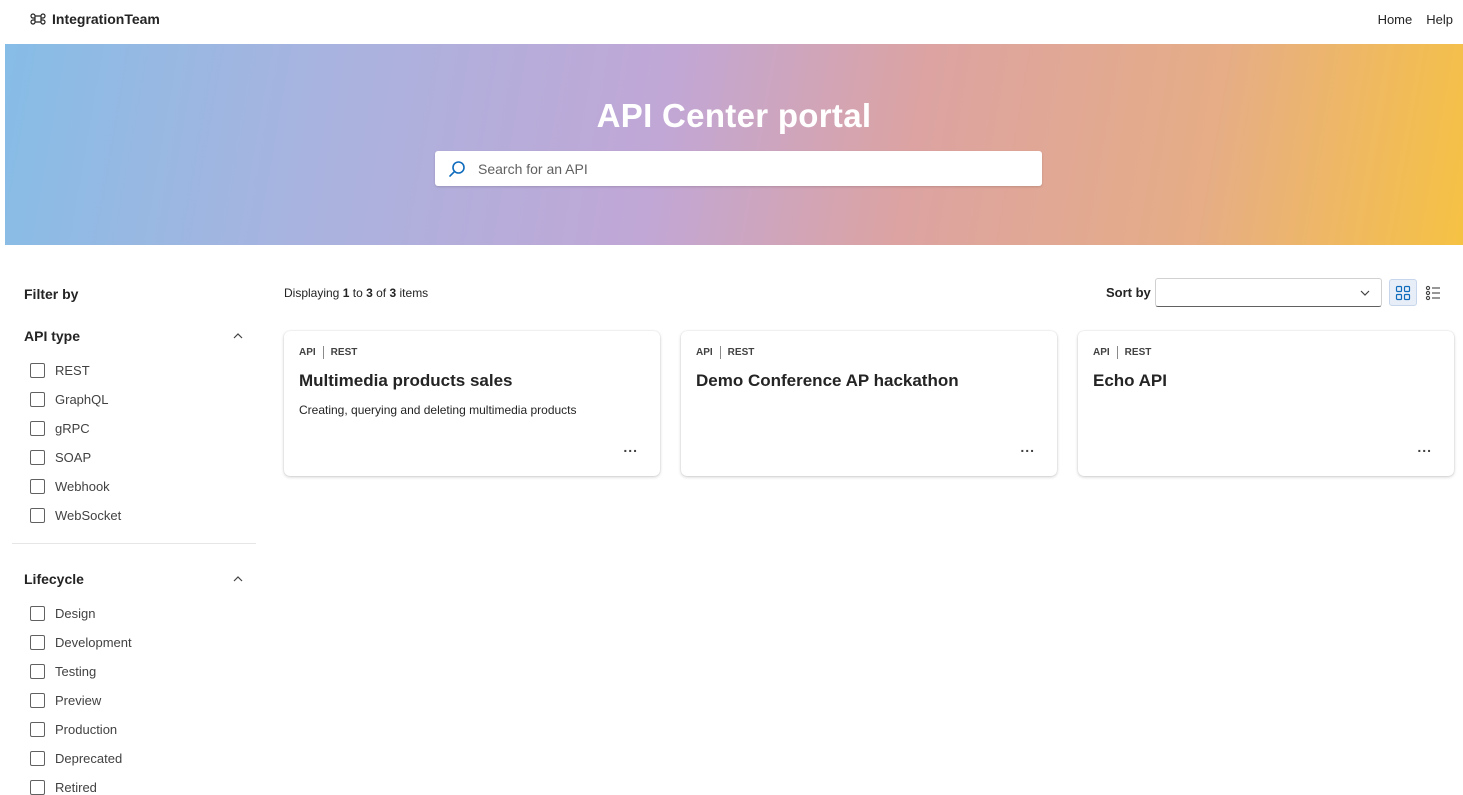 Image resolution: width=1463 pixels, height=795 pixels. Describe the element at coordinates (731, 19) in the screenshot. I see `top-nav: IntegrationTeam Home Help` at that location.